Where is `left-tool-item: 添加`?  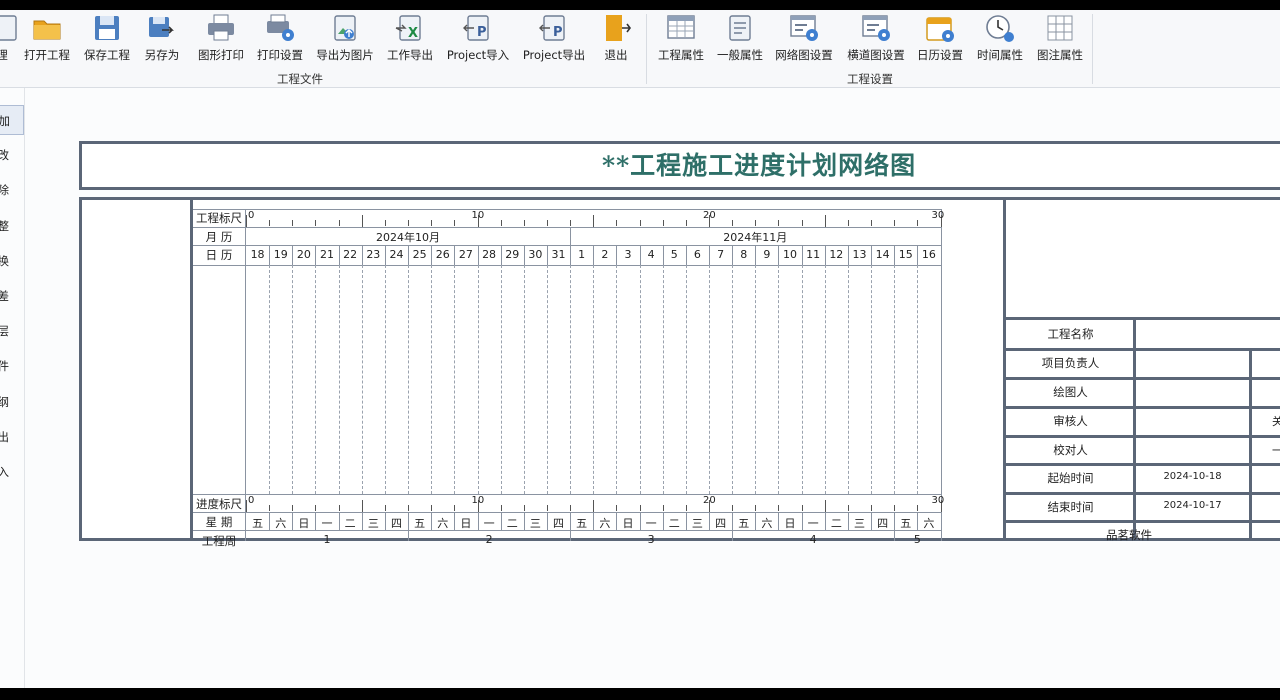 left-tool-item: 添加 is located at coordinates (12, 120).